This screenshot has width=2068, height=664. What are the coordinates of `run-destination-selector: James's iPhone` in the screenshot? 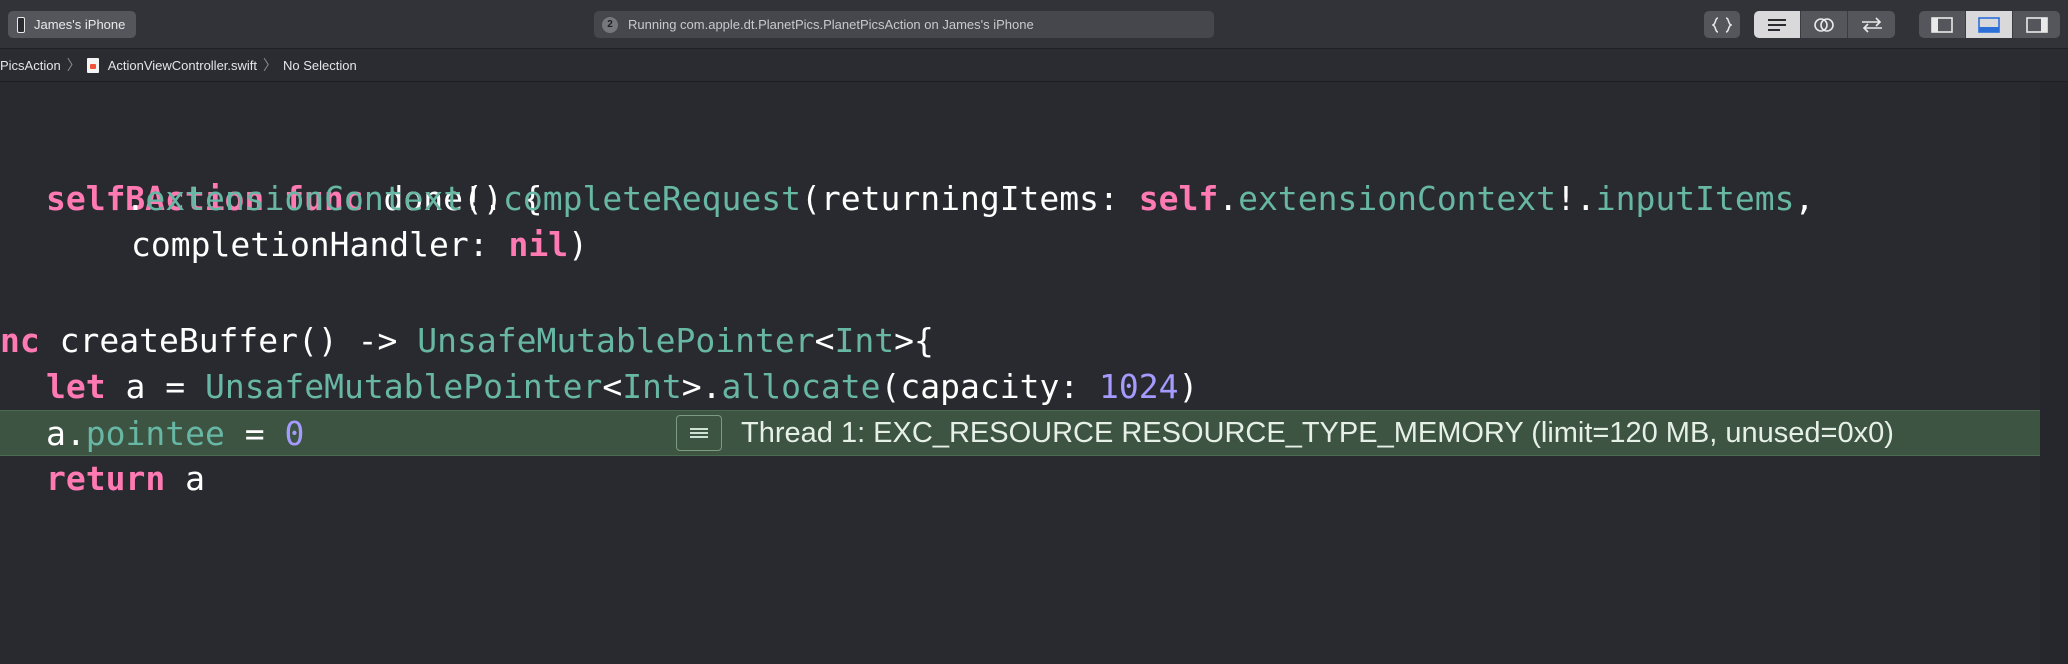 It's located at (72, 24).